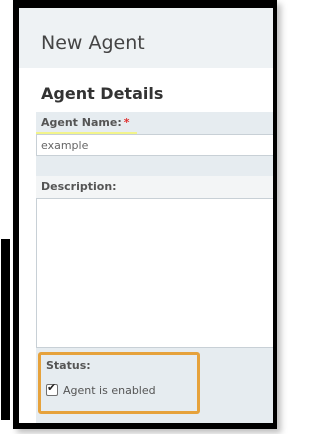 The image size is (320, 434). I want to click on agent-name-field, so click(154, 145).